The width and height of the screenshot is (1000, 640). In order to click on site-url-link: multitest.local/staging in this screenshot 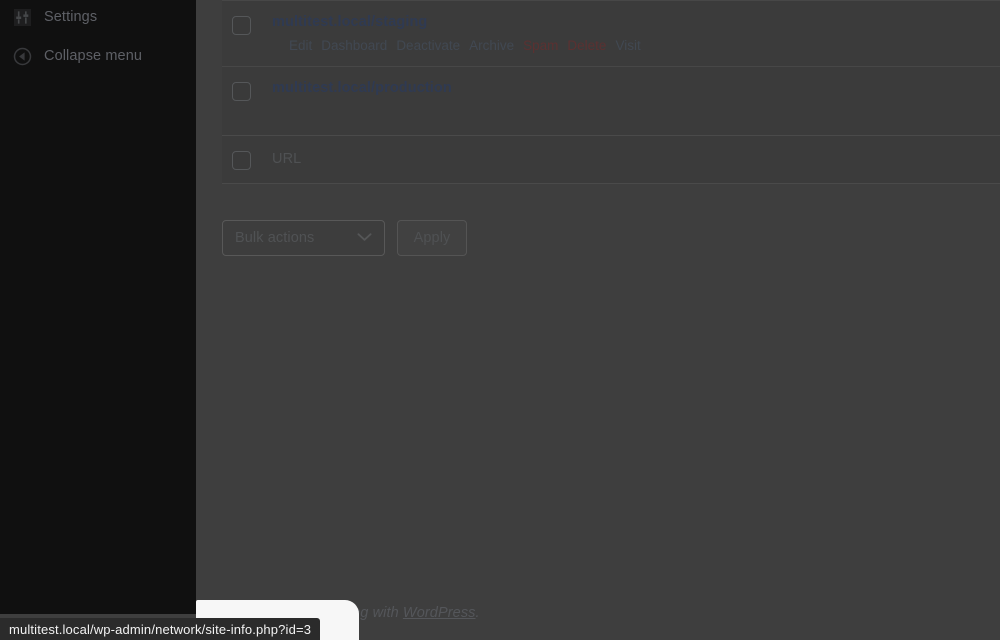, I will do `click(349, 22)`.